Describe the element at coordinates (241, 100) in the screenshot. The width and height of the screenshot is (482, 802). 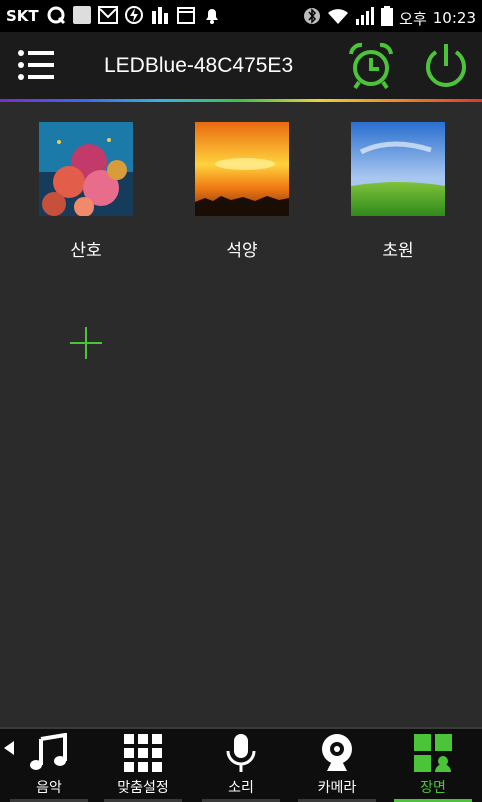
I see `rainbow-divider` at that location.